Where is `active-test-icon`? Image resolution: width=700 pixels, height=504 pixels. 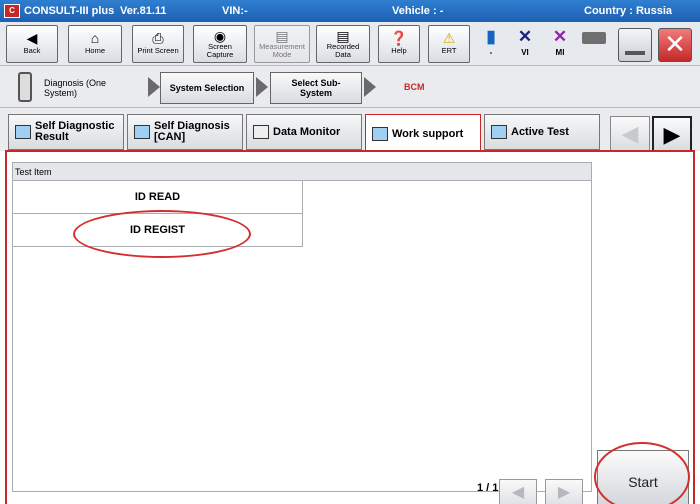
active-test-icon is located at coordinates (499, 132).